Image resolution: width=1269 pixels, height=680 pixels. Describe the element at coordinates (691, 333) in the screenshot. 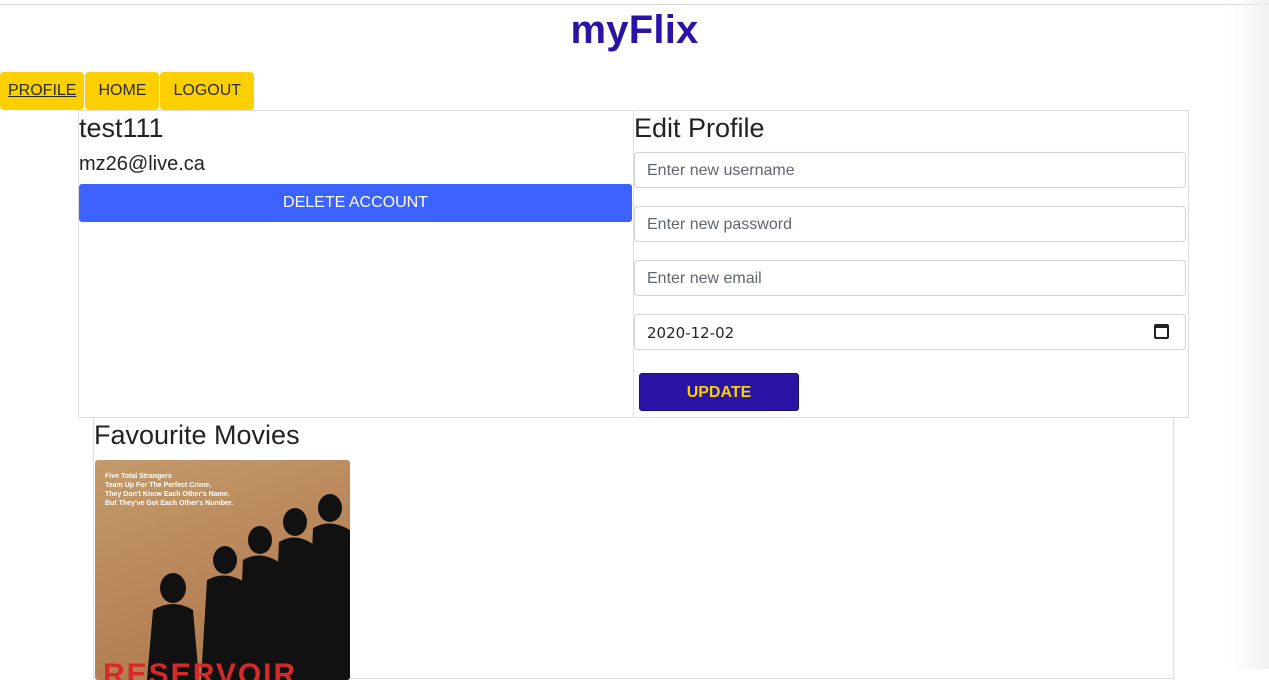

I see `birthday-value: 2020-12-02` at that location.